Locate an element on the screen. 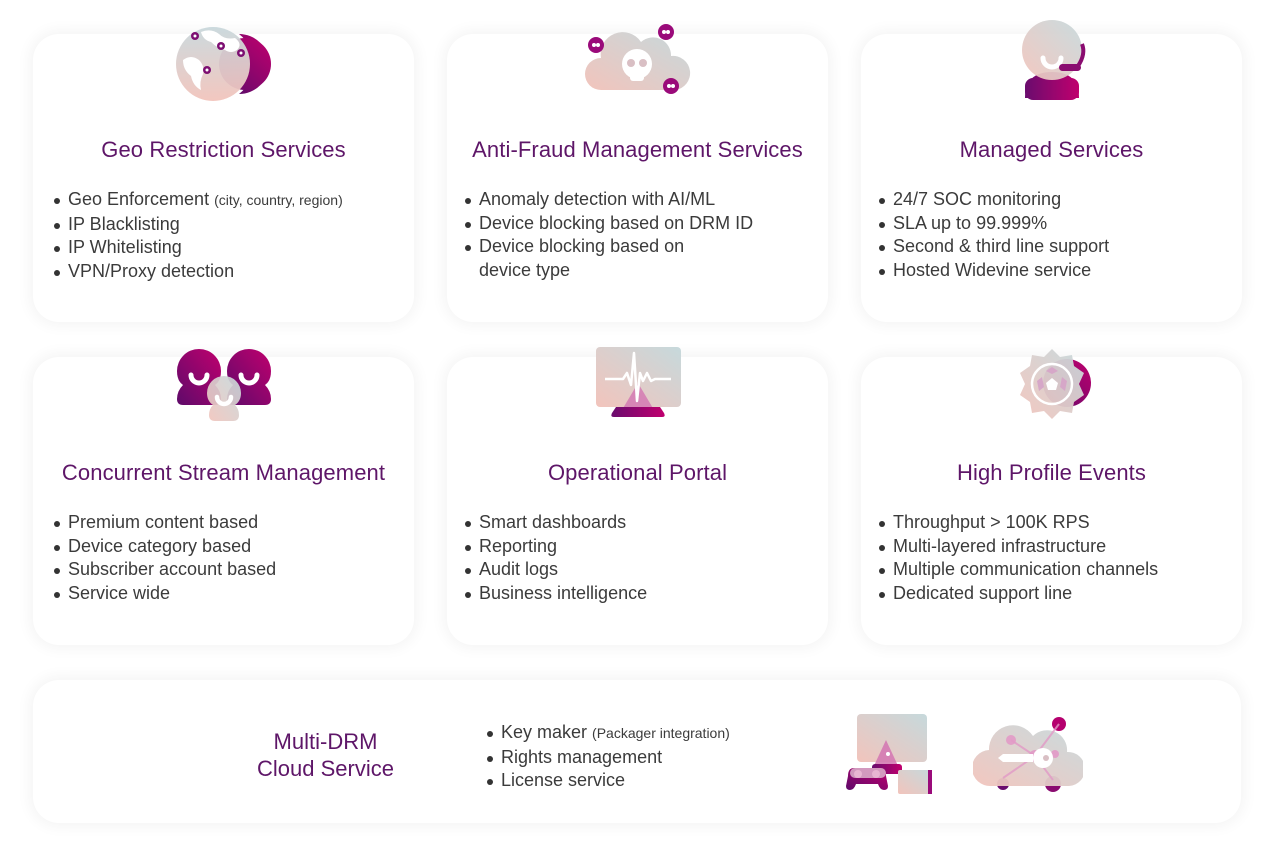 This screenshot has width=1275, height=847. list-item: SLA up to 99.999% is located at coordinates (993, 224).